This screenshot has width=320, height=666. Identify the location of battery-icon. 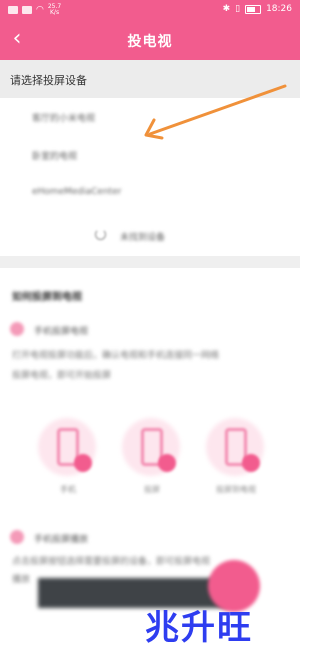
(253, 9).